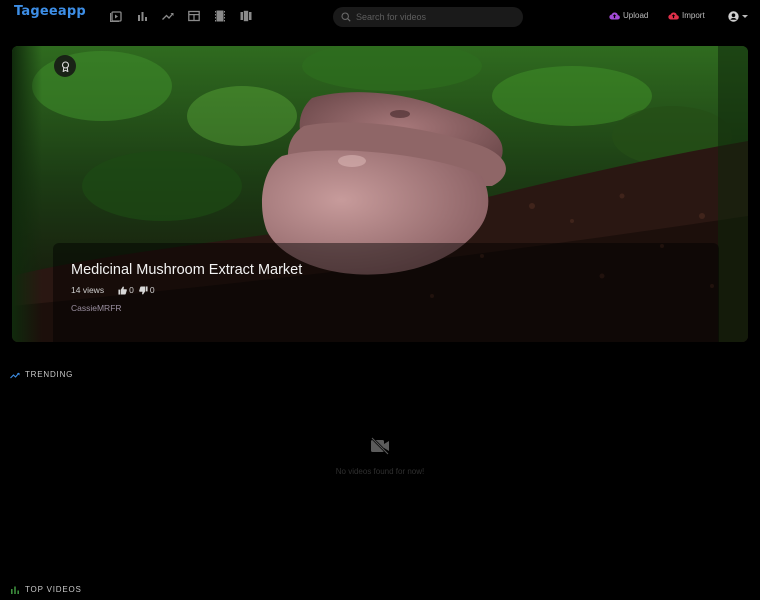 The height and width of the screenshot is (600, 760). What do you see at coordinates (380, 471) in the screenshot?
I see `empty-message: No videos found for now!` at bounding box center [380, 471].